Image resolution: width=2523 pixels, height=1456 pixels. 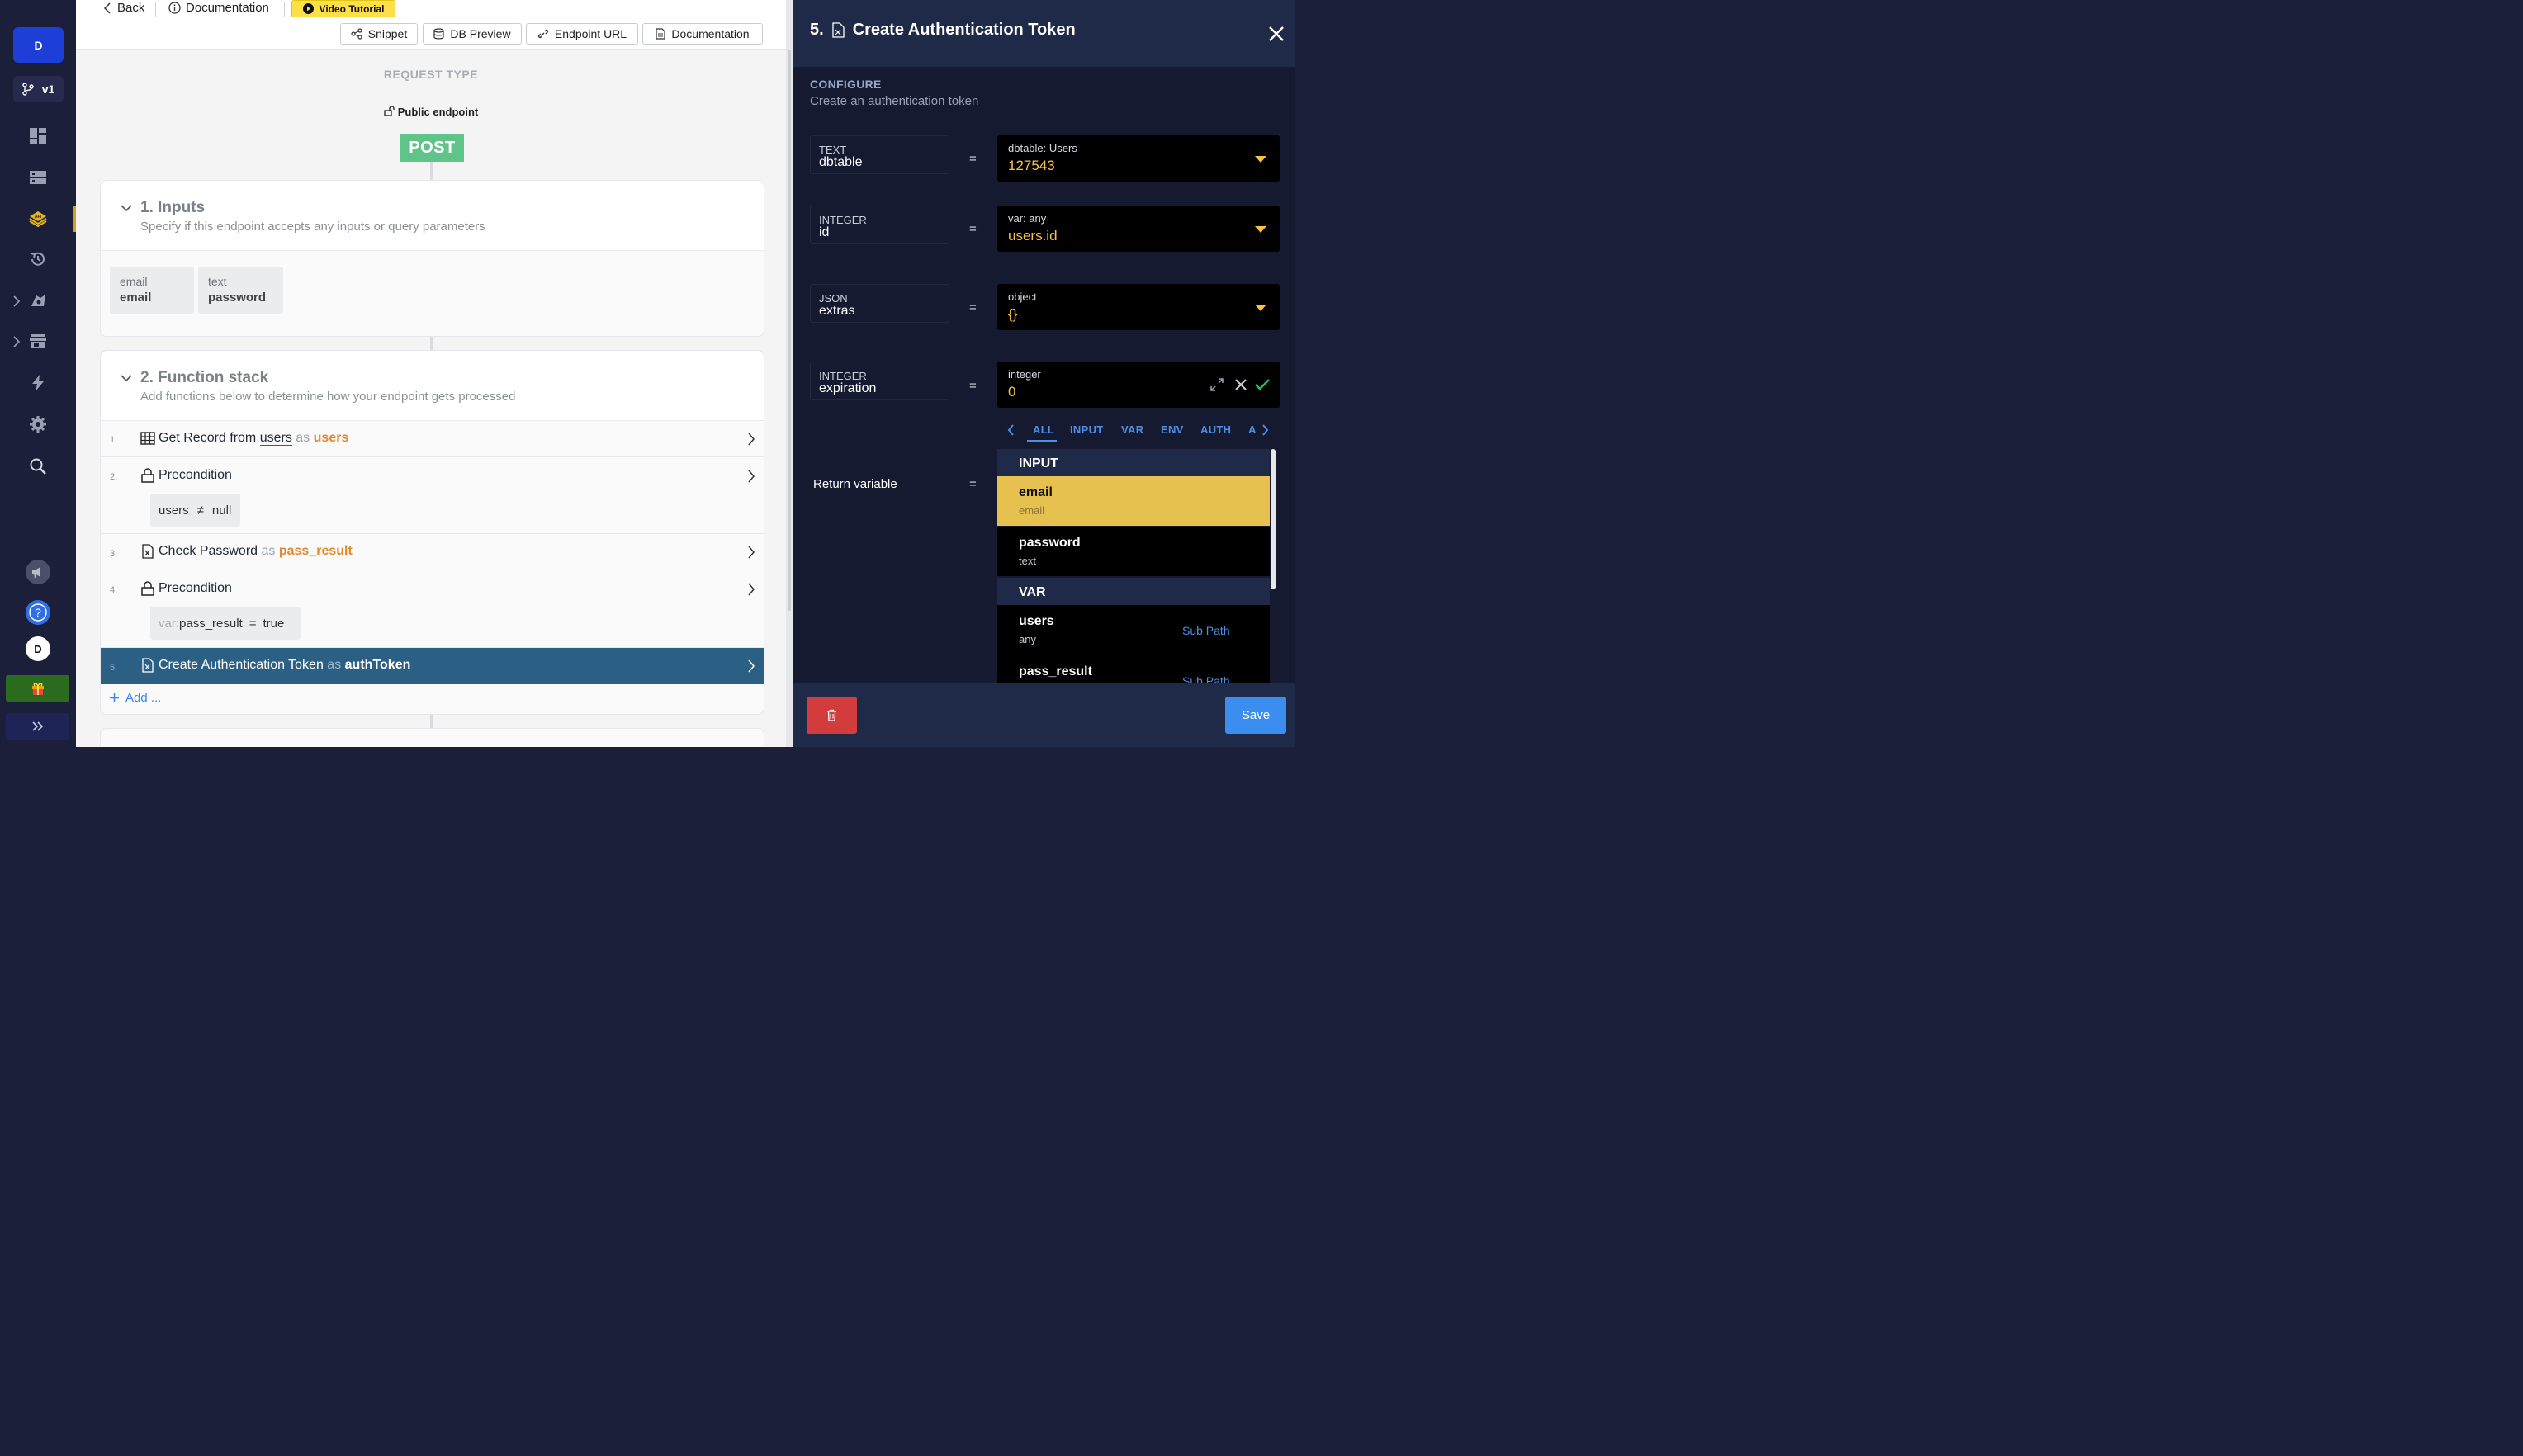 What do you see at coordinates (1241, 384) in the screenshot?
I see `cancel-icon` at bounding box center [1241, 384].